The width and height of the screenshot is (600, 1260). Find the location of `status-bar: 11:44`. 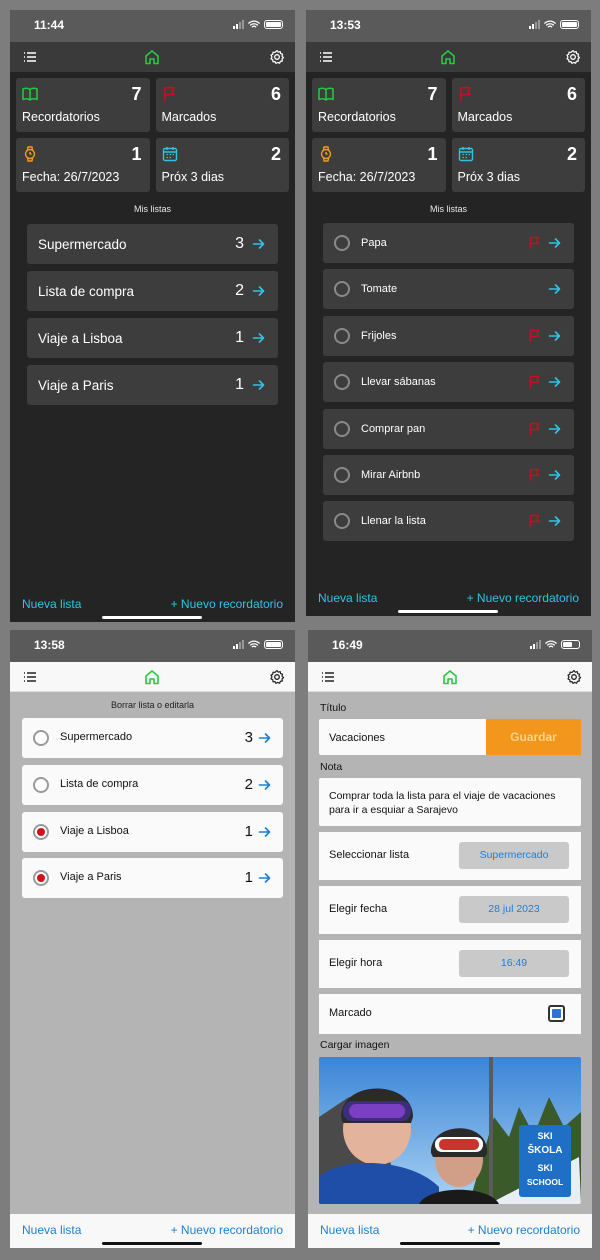

status-bar: 11:44 is located at coordinates (152, 26).